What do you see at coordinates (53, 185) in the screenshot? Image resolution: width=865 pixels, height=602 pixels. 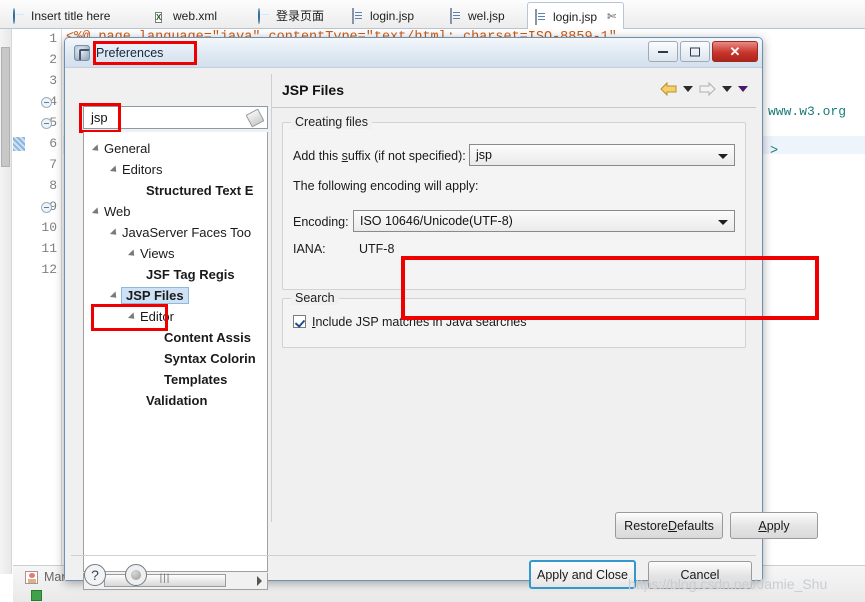 I see `line-number: 8` at bounding box center [53, 185].